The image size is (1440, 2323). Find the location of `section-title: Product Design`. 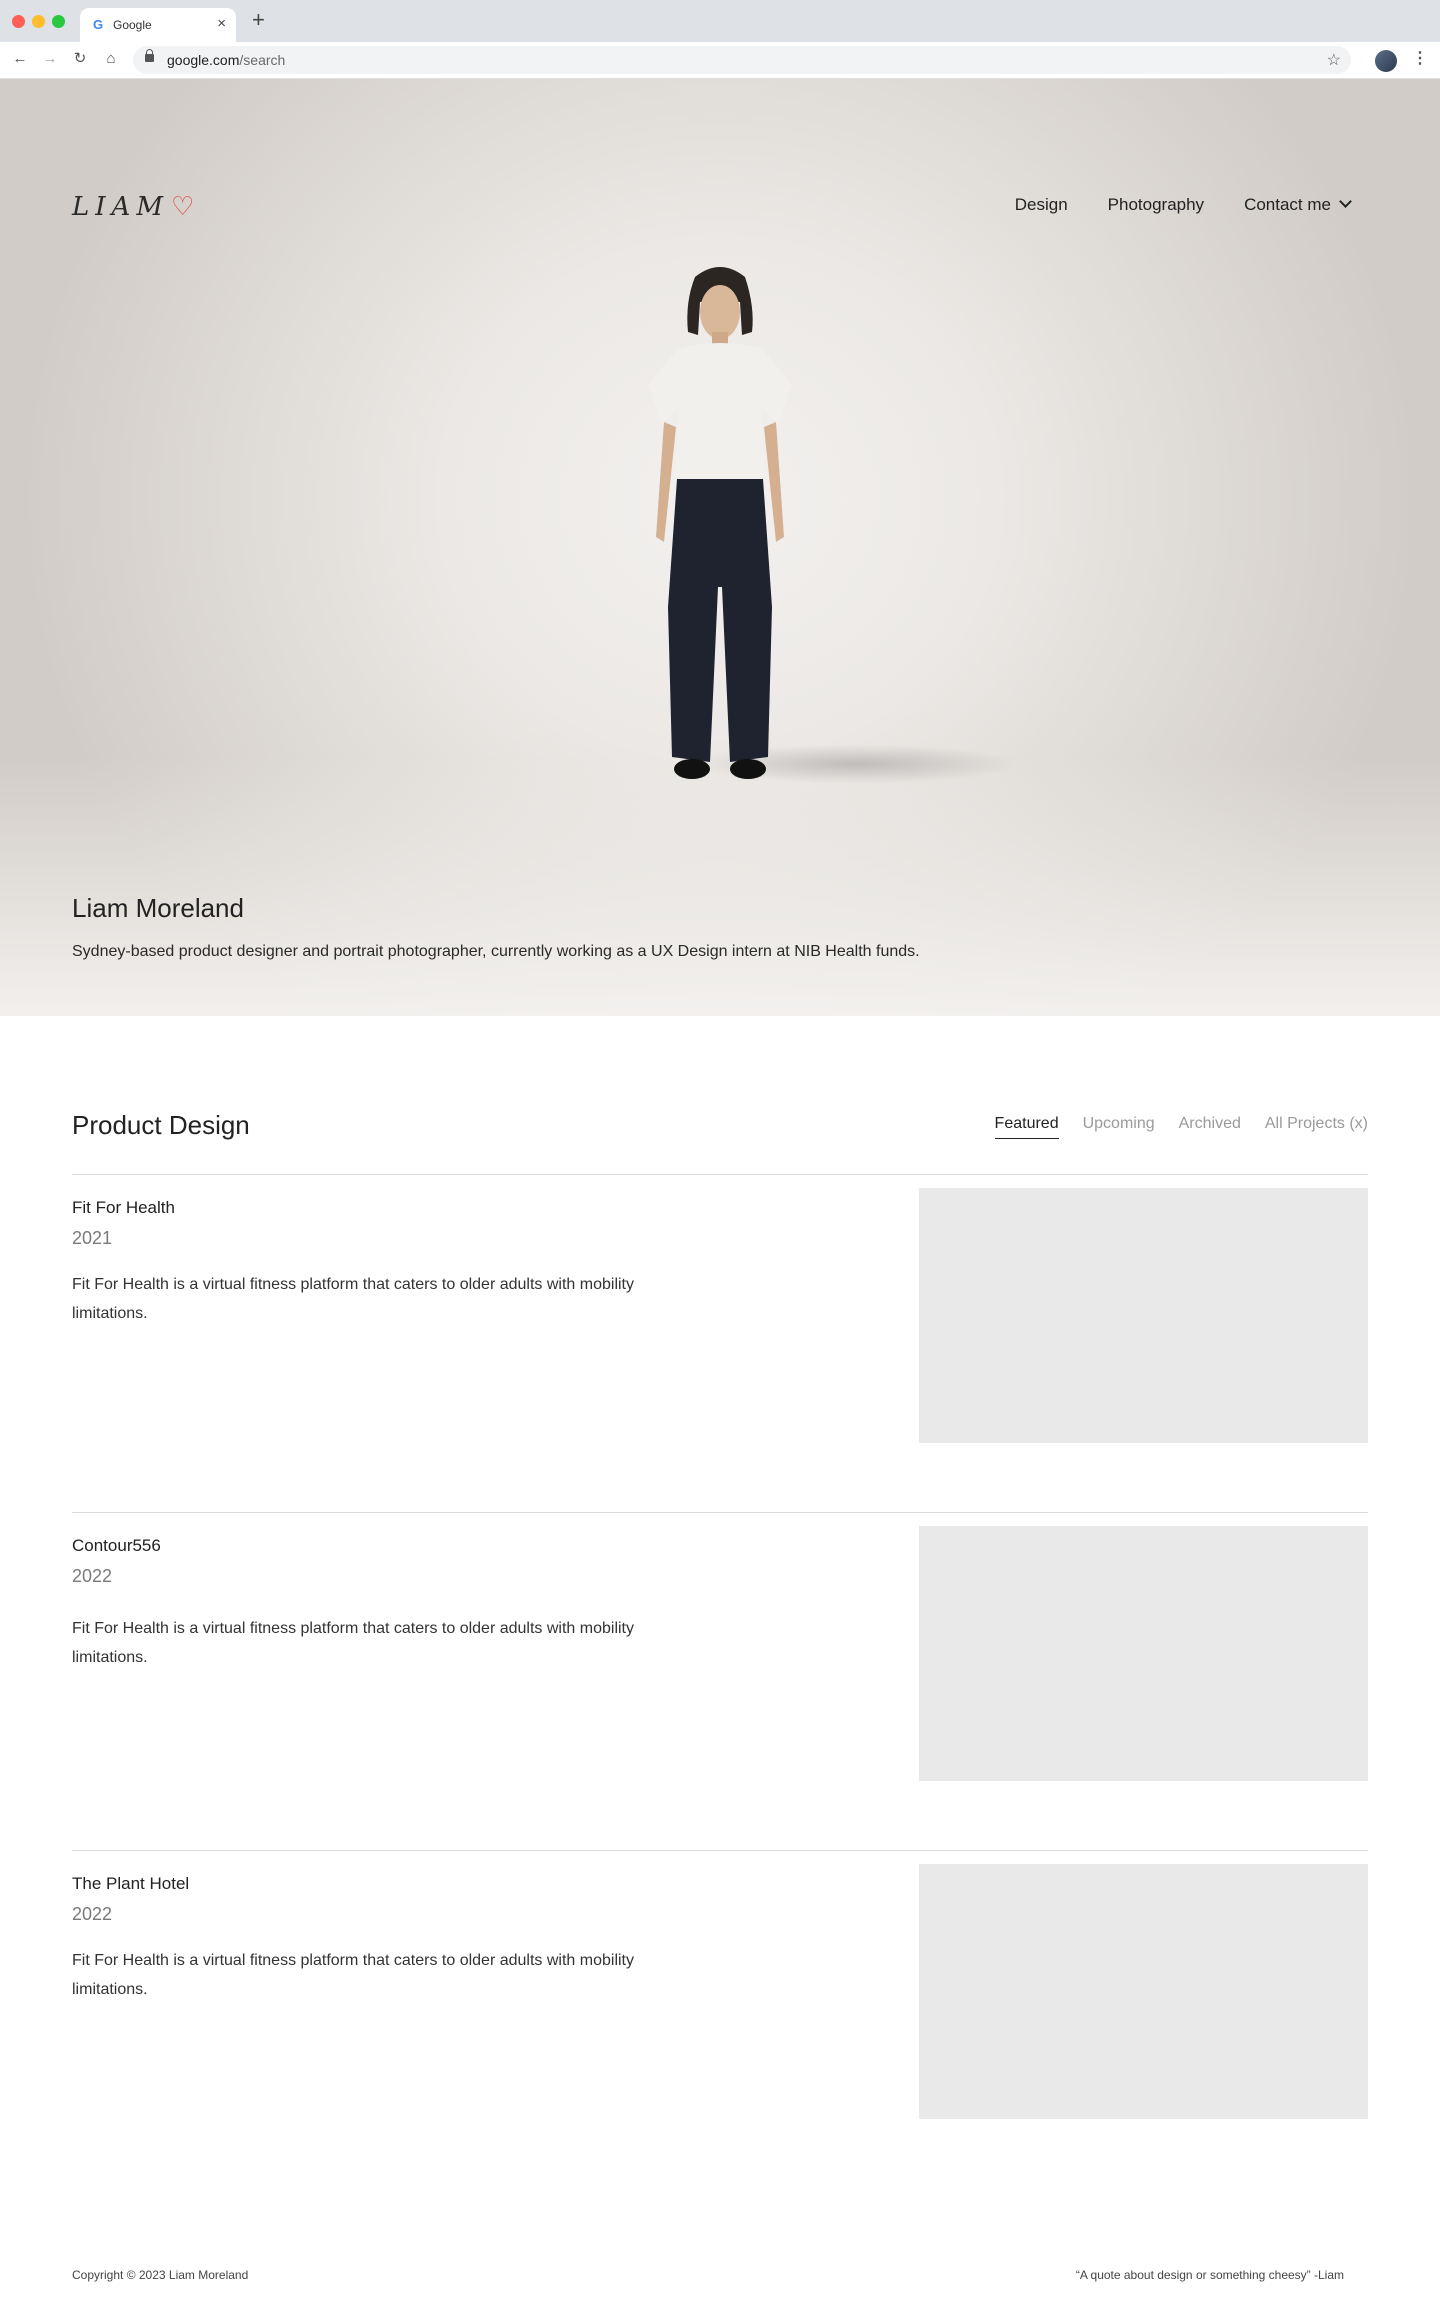

section-title: Product Design is located at coordinates (161, 1125).